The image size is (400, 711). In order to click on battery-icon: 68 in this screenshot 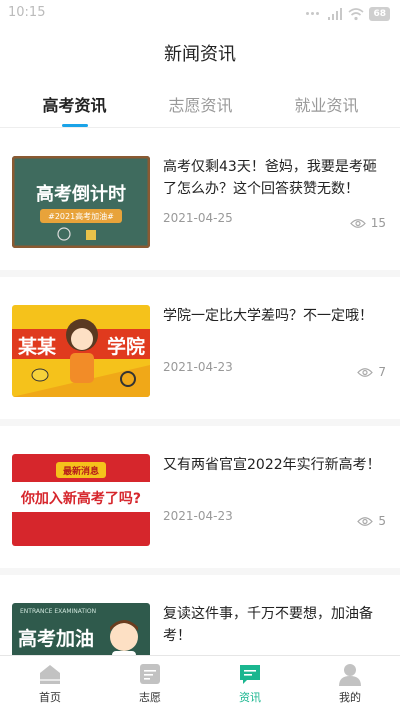, I will do `click(379, 14)`.